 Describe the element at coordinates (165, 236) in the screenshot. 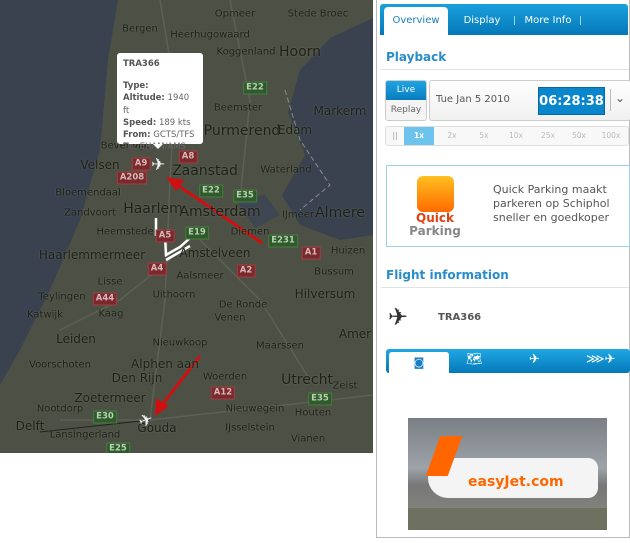

I see `road-badge: A5` at that location.